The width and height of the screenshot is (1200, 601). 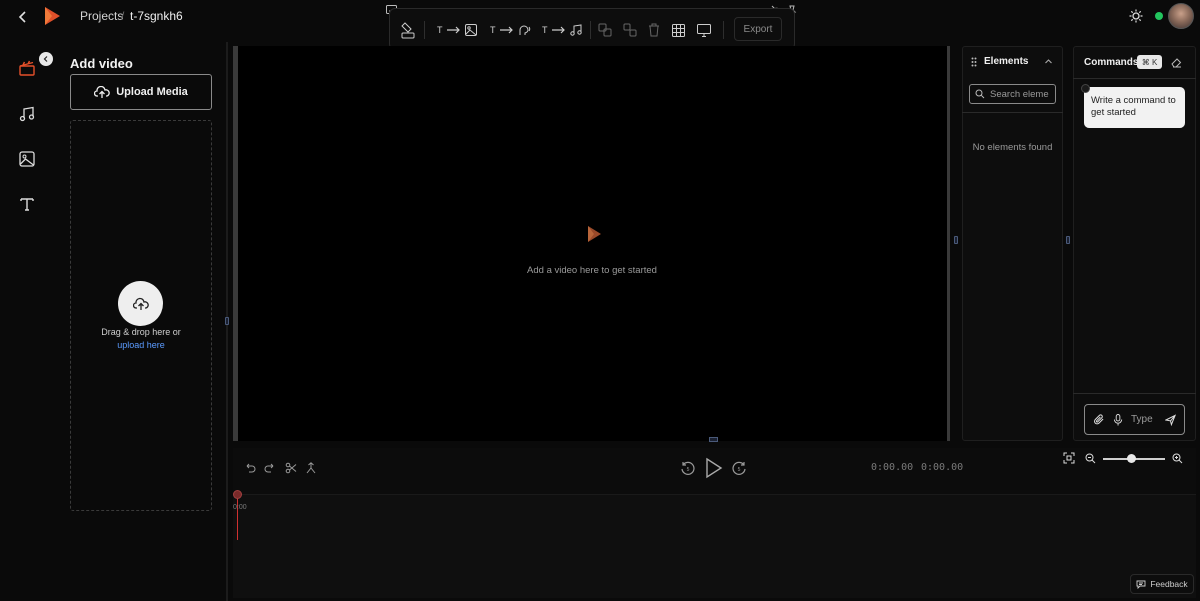 I want to click on preview-empty-text: Add a video here to get started, so click(x=592, y=270).